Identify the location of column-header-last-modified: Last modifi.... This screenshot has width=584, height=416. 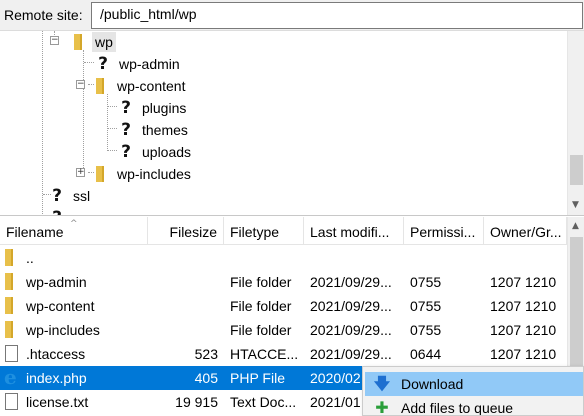
(354, 231).